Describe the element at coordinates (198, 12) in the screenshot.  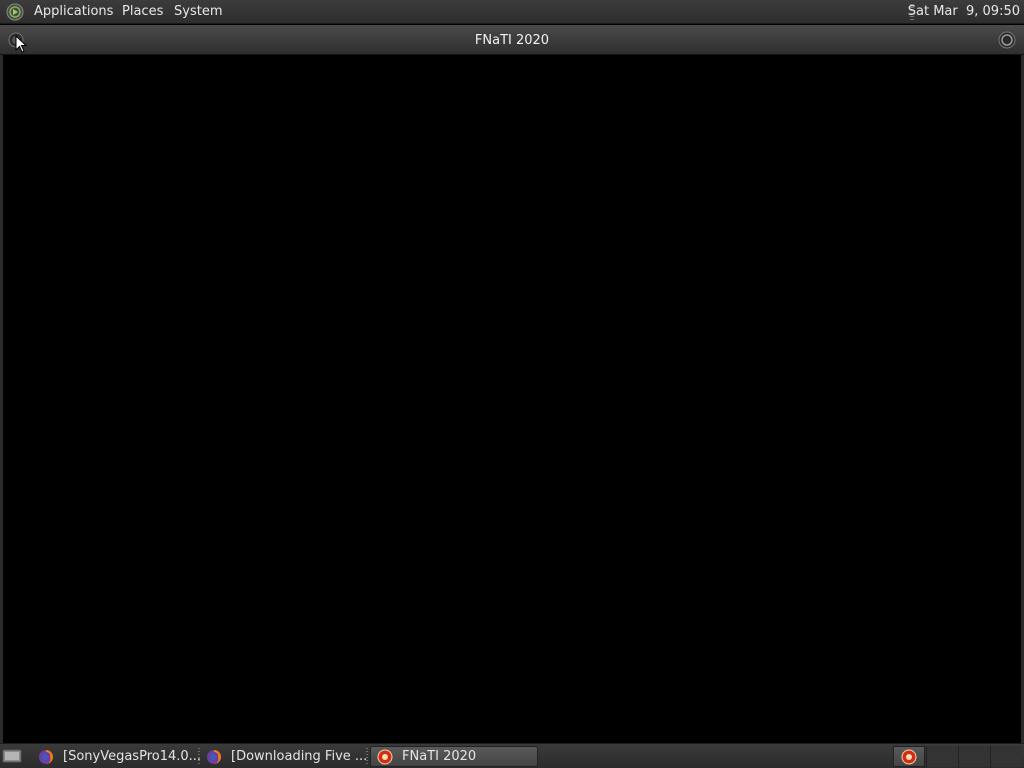
I see `menu-system: System` at that location.